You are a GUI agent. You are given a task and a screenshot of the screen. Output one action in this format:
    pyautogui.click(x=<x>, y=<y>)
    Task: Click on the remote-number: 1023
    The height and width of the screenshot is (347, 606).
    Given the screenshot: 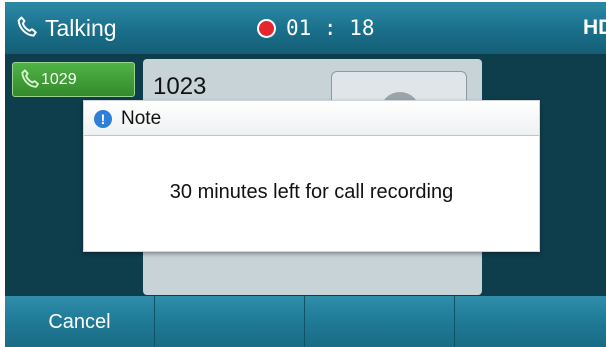 What is the action you would take?
    pyautogui.click(x=180, y=86)
    